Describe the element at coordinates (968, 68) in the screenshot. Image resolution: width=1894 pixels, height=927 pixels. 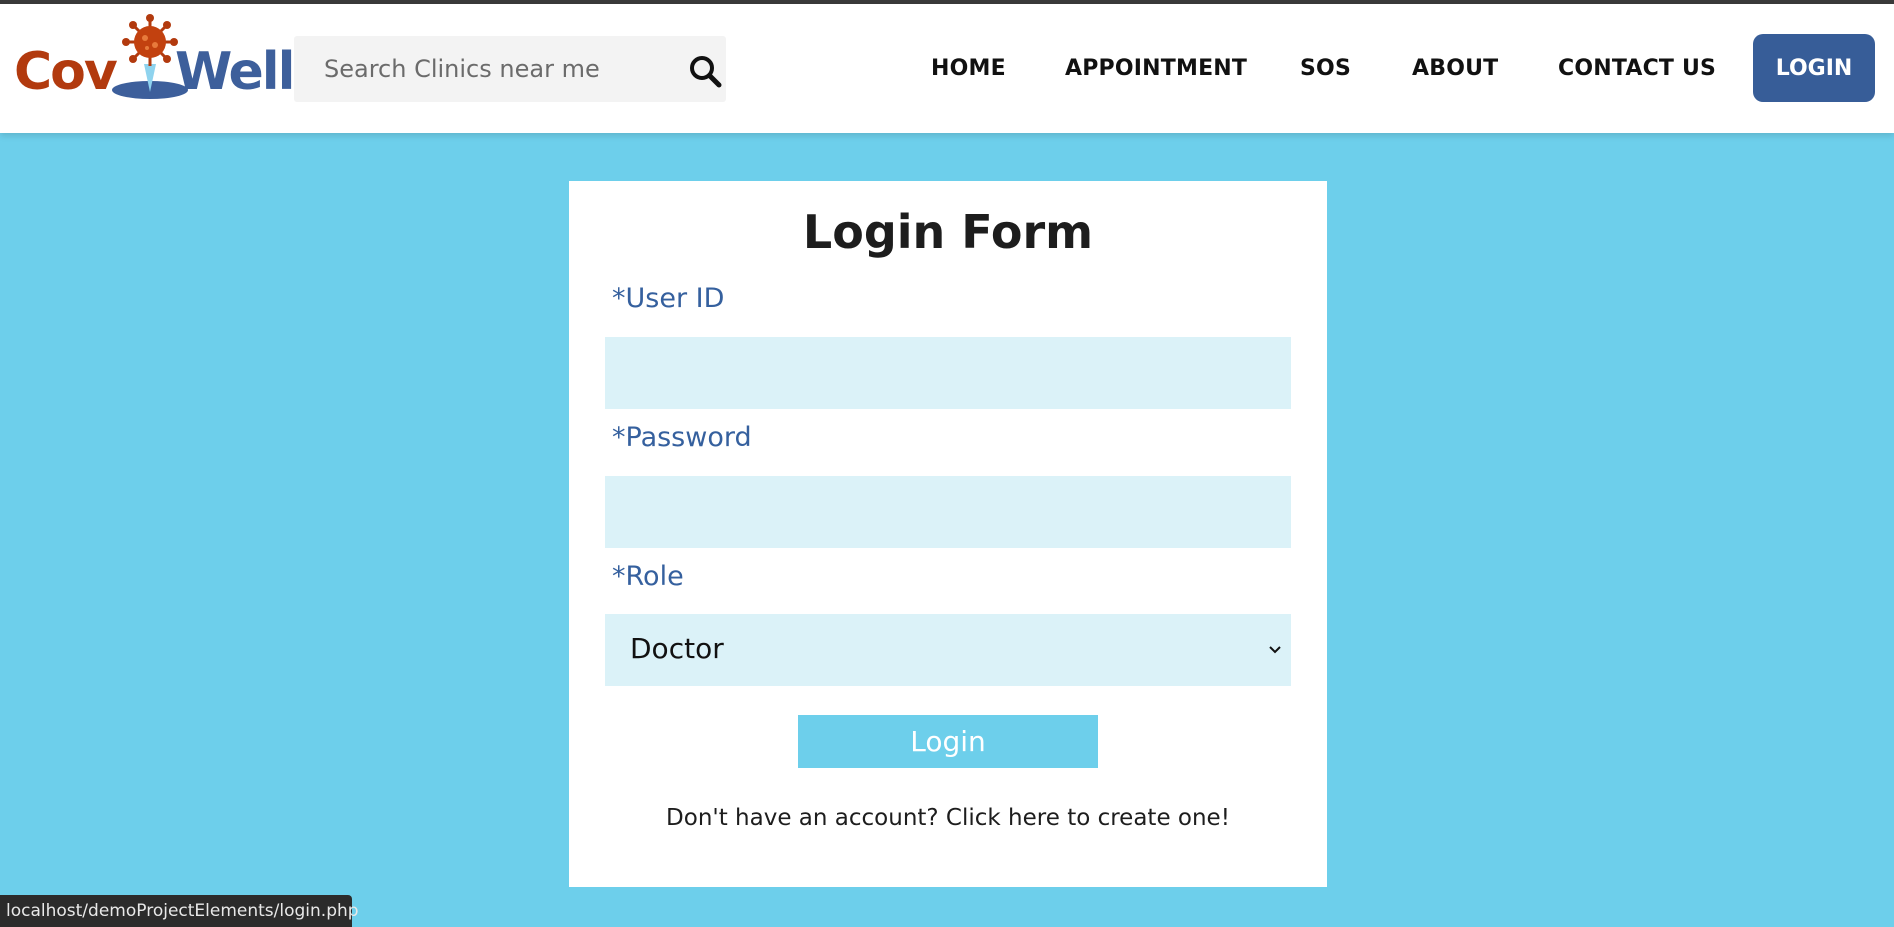
I see `nav-home: HOME` at that location.